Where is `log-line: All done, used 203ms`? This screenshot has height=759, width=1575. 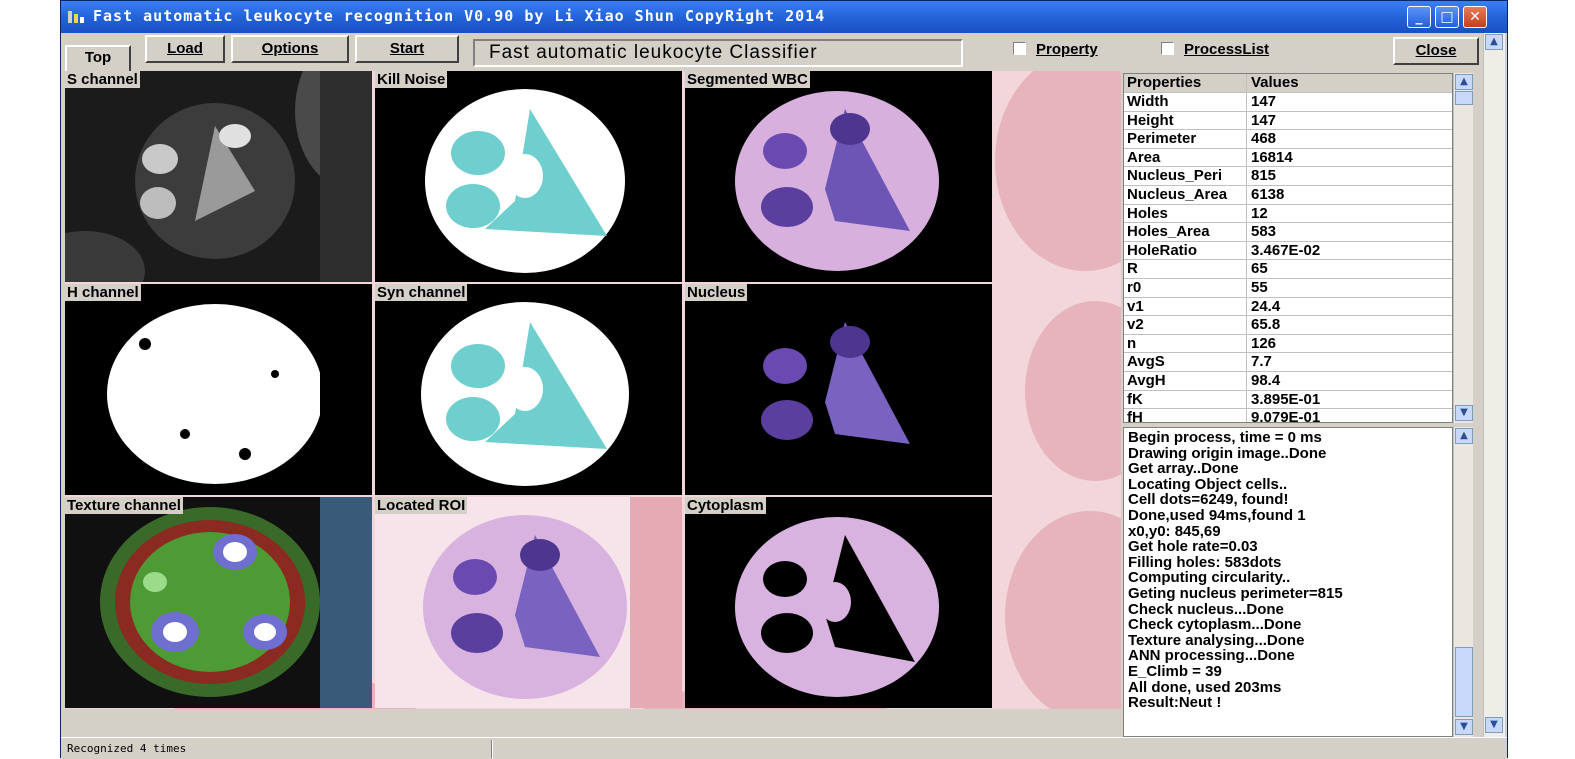
log-line: All done, used 203ms is located at coordinates (1205, 687).